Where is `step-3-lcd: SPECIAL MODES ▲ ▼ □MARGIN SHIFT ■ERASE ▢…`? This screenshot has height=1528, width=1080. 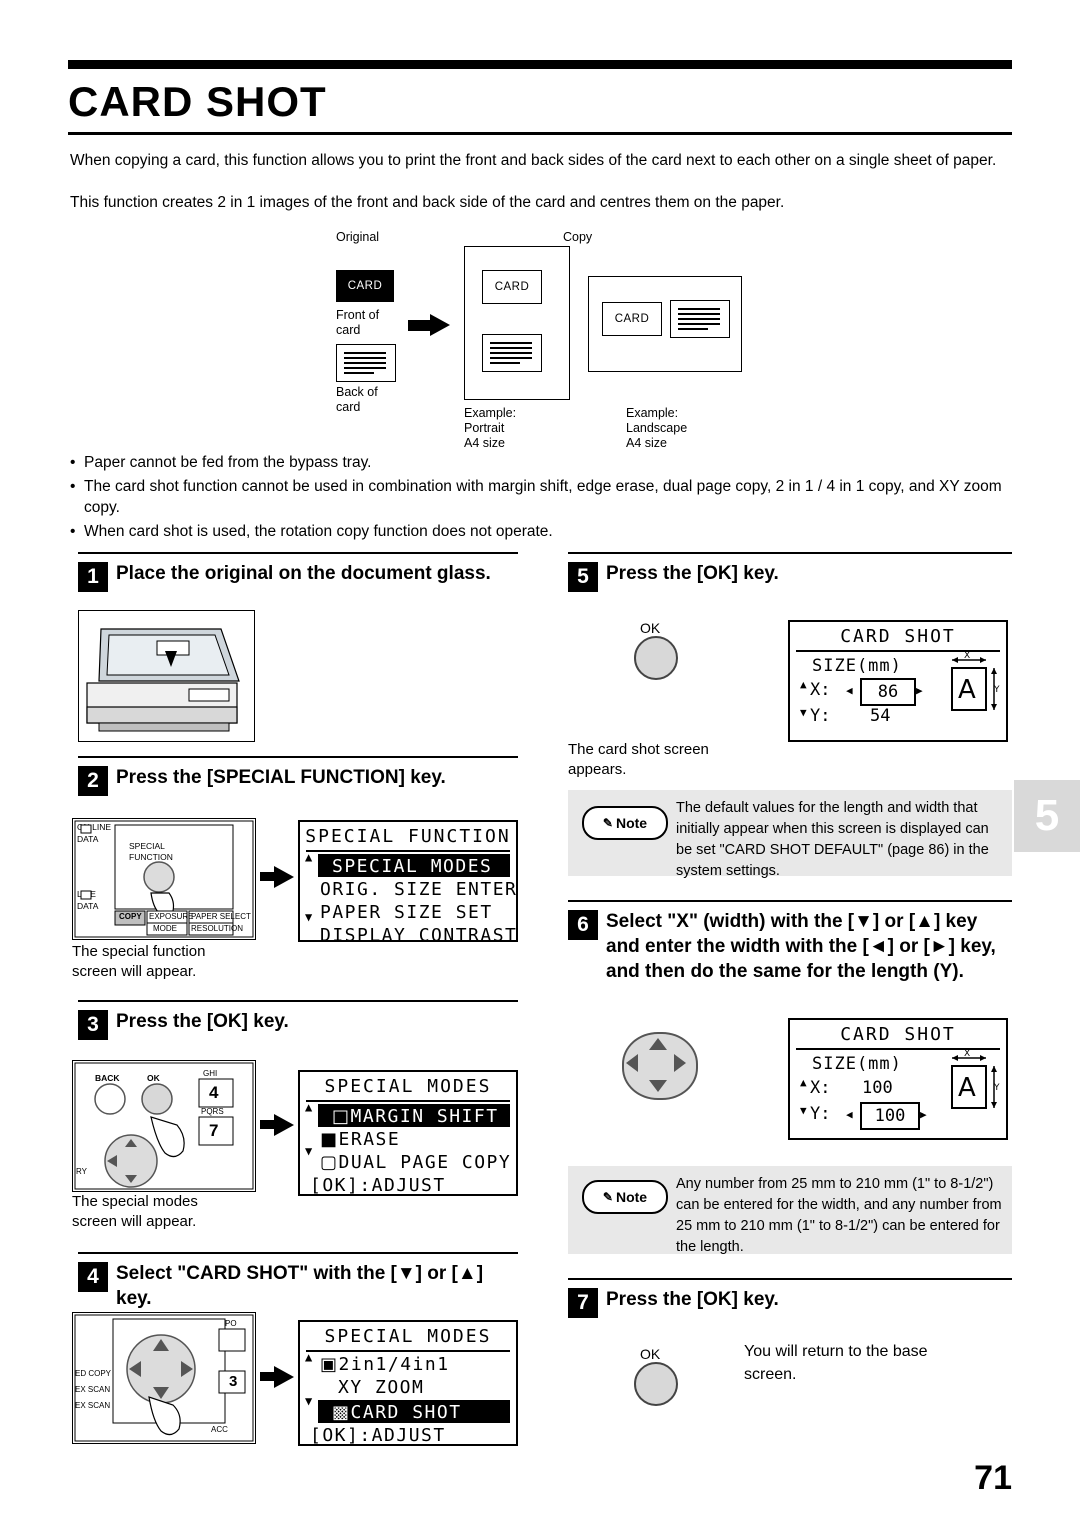
step-3-lcd: SPECIAL MODES ▲ ▼ □MARGIN SHIFT ■ERASE ▢… is located at coordinates (408, 1133).